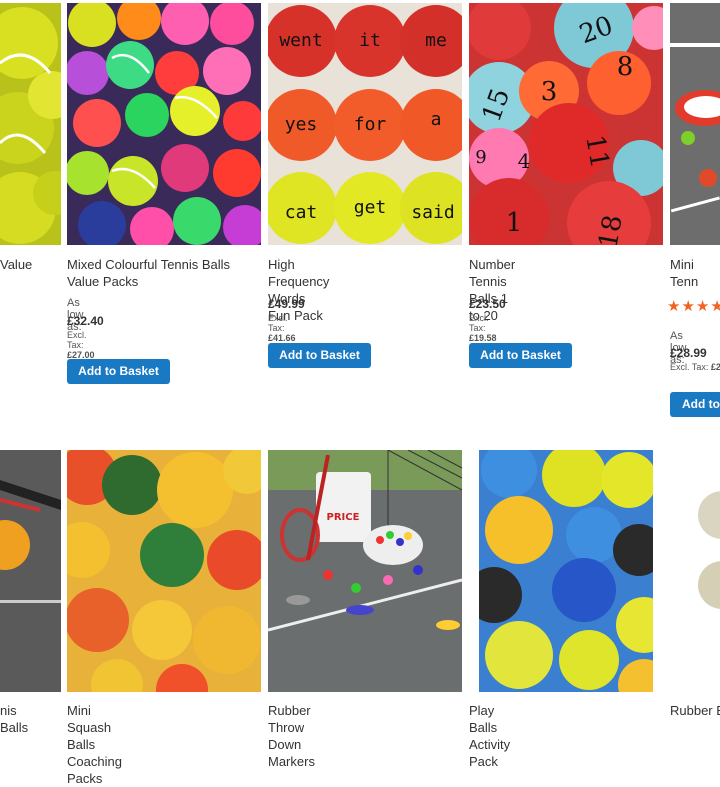 This screenshot has width=720, height=787. What do you see at coordinates (514, 223) in the screenshot?
I see `number-1: 1` at bounding box center [514, 223].